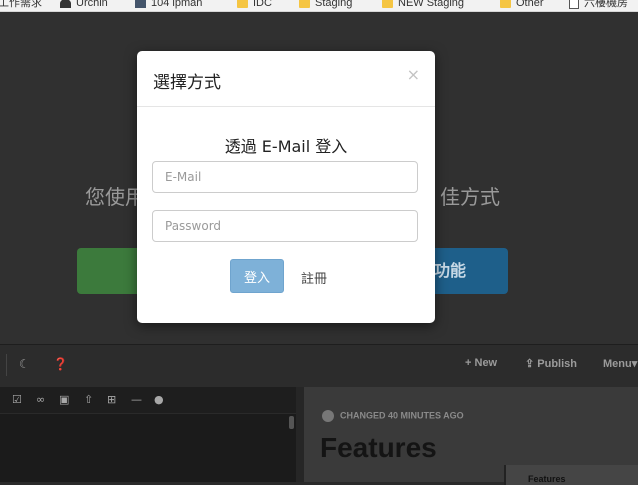 This screenshot has width=638, height=485. I want to click on password-field, so click(285, 226).